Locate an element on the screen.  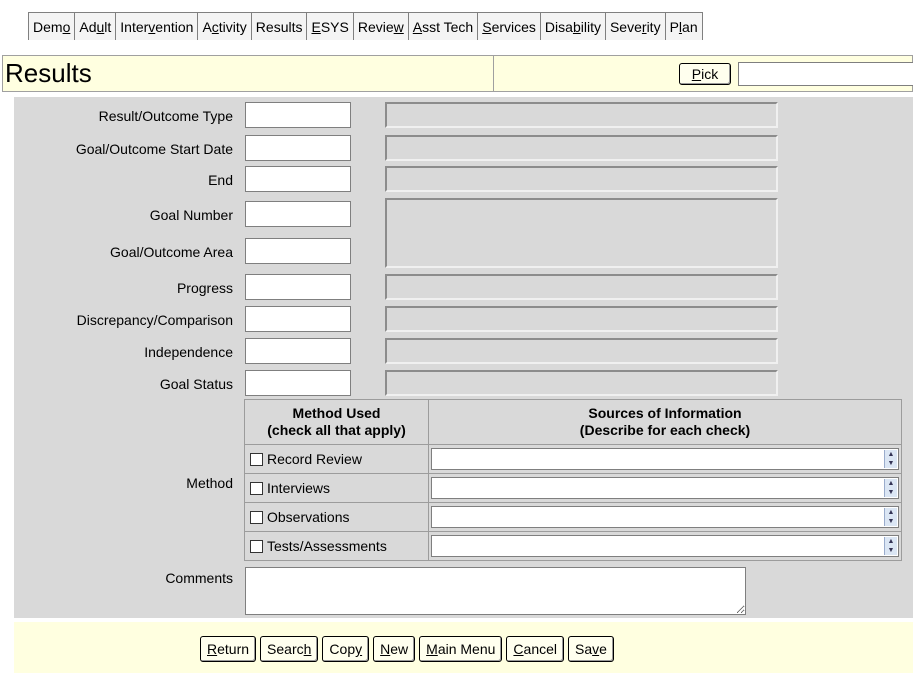
tab-services: Services is located at coordinates (508, 26).